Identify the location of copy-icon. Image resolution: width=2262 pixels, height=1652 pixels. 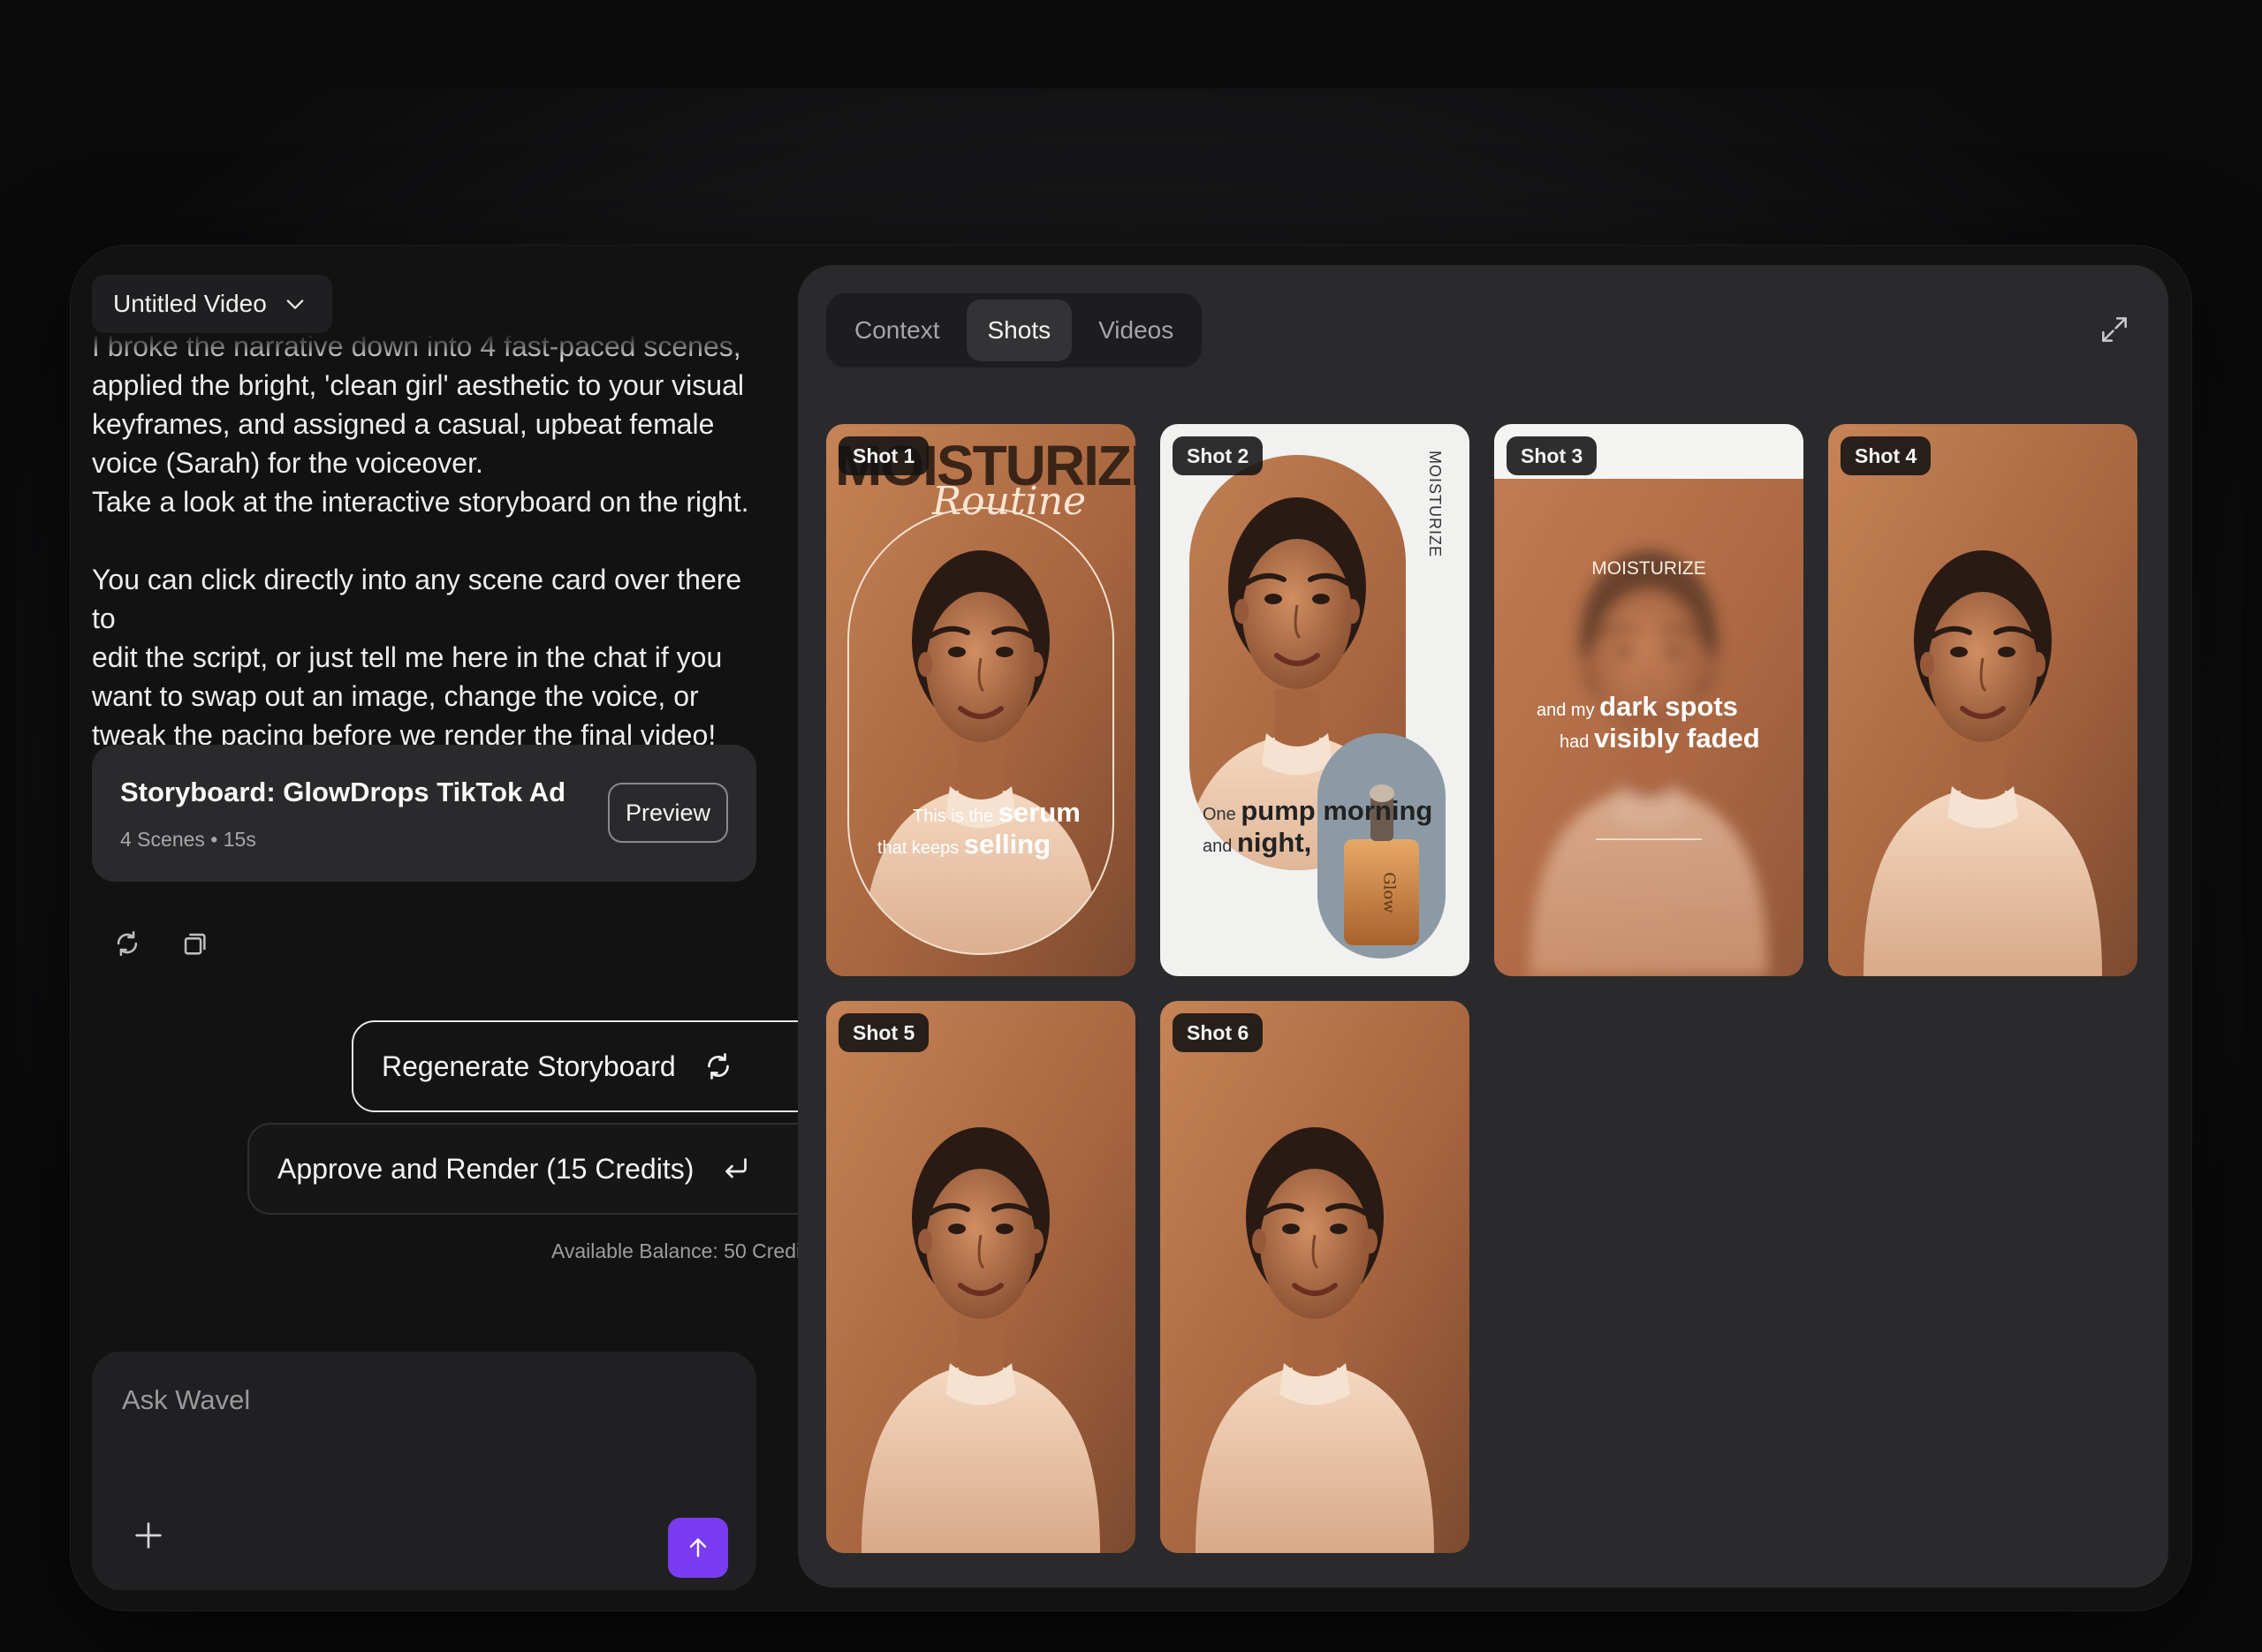
(195, 944).